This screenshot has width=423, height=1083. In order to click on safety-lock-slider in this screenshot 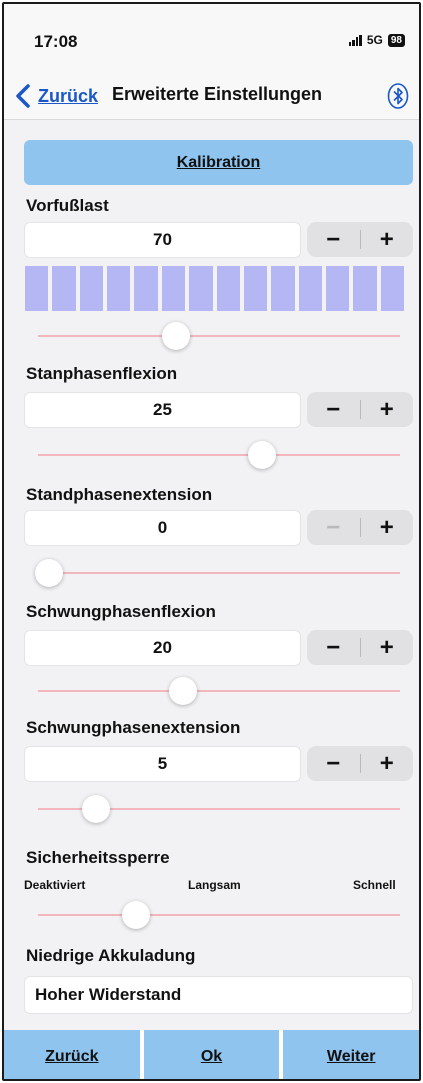, I will do `click(219, 915)`.